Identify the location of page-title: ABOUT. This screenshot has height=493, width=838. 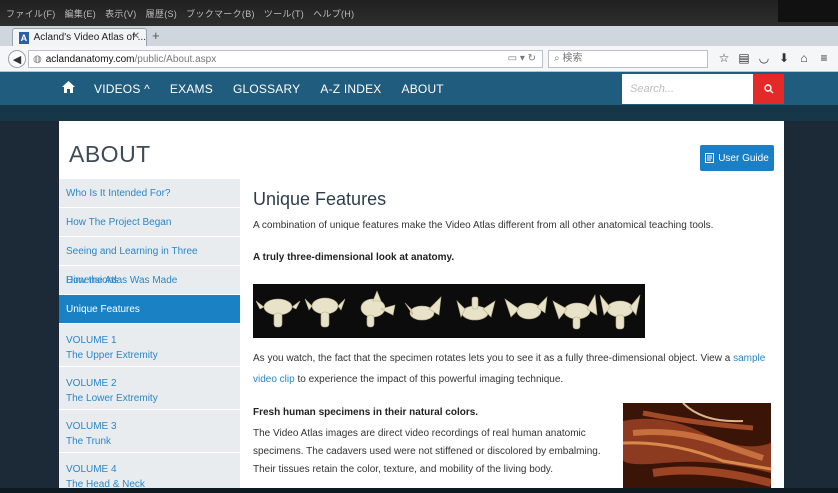
(110, 154).